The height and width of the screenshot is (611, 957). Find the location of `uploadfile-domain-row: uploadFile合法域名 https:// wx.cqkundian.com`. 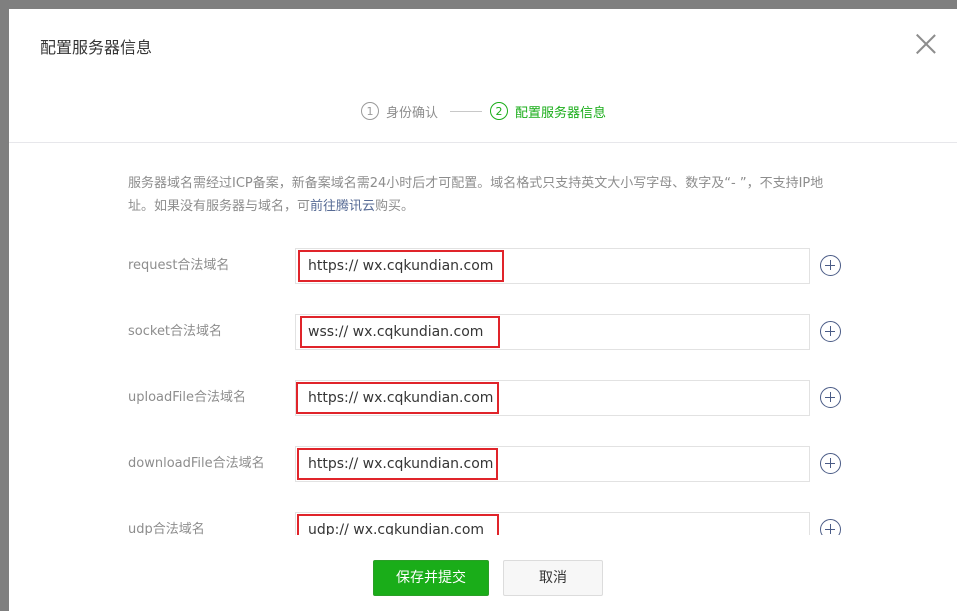

uploadfile-domain-row: uploadFile合法域名 https:// wx.cqkundian.com is located at coordinates (483, 398).